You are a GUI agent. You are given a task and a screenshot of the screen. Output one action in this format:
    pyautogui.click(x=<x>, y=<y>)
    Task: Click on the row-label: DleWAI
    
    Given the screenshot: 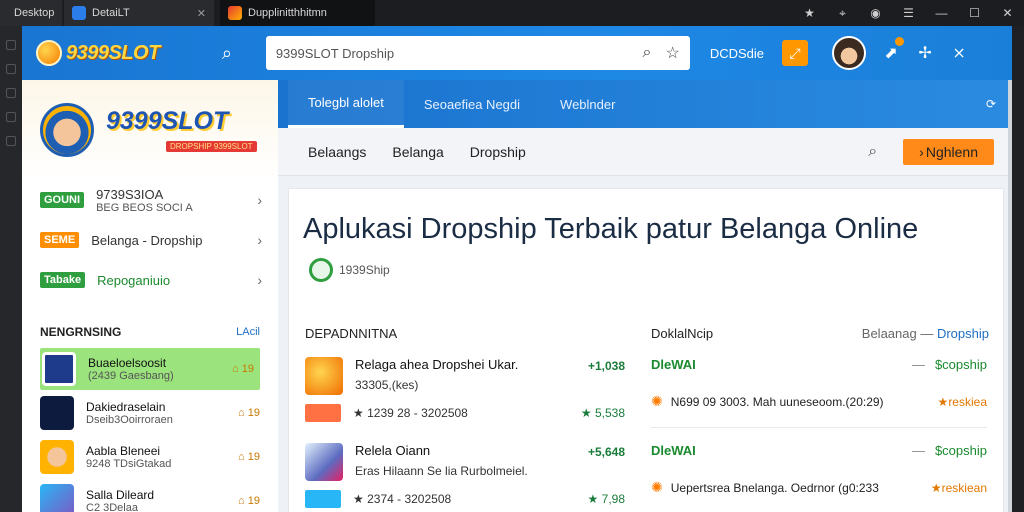 What is the action you would take?
    pyautogui.click(x=673, y=450)
    